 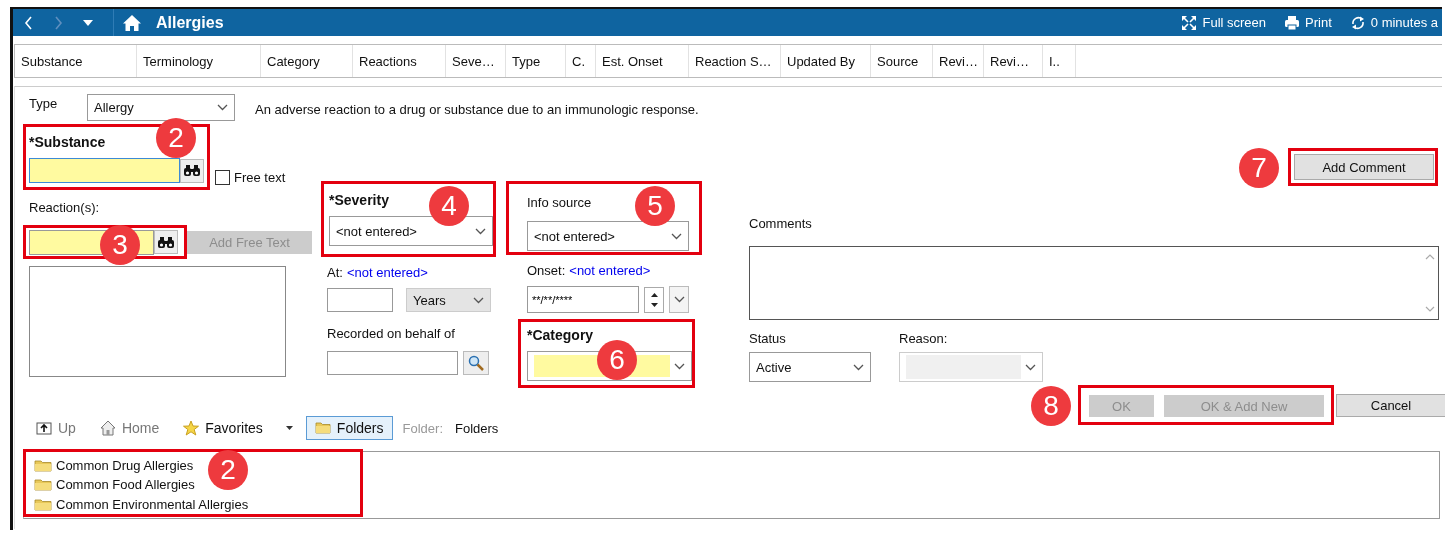 What do you see at coordinates (67, 142) in the screenshot?
I see `field-label: *Substance` at bounding box center [67, 142].